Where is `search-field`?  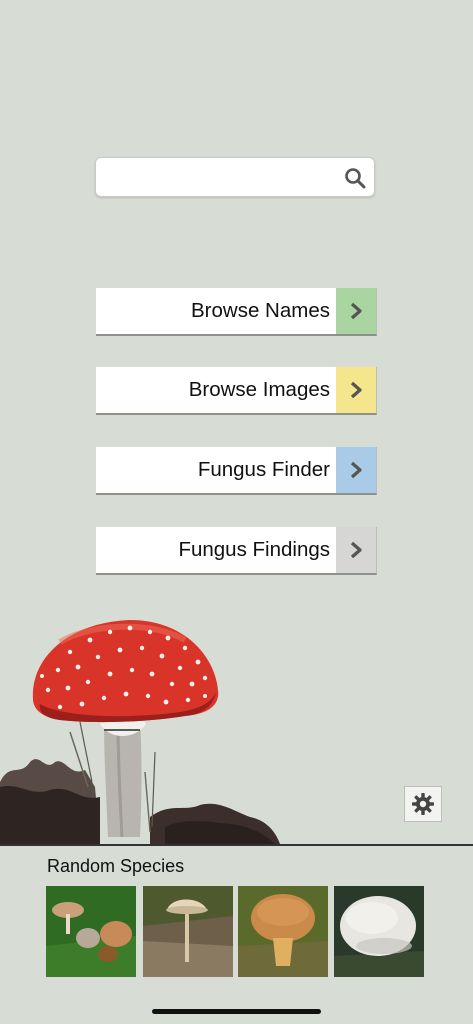
search-field is located at coordinates (235, 177).